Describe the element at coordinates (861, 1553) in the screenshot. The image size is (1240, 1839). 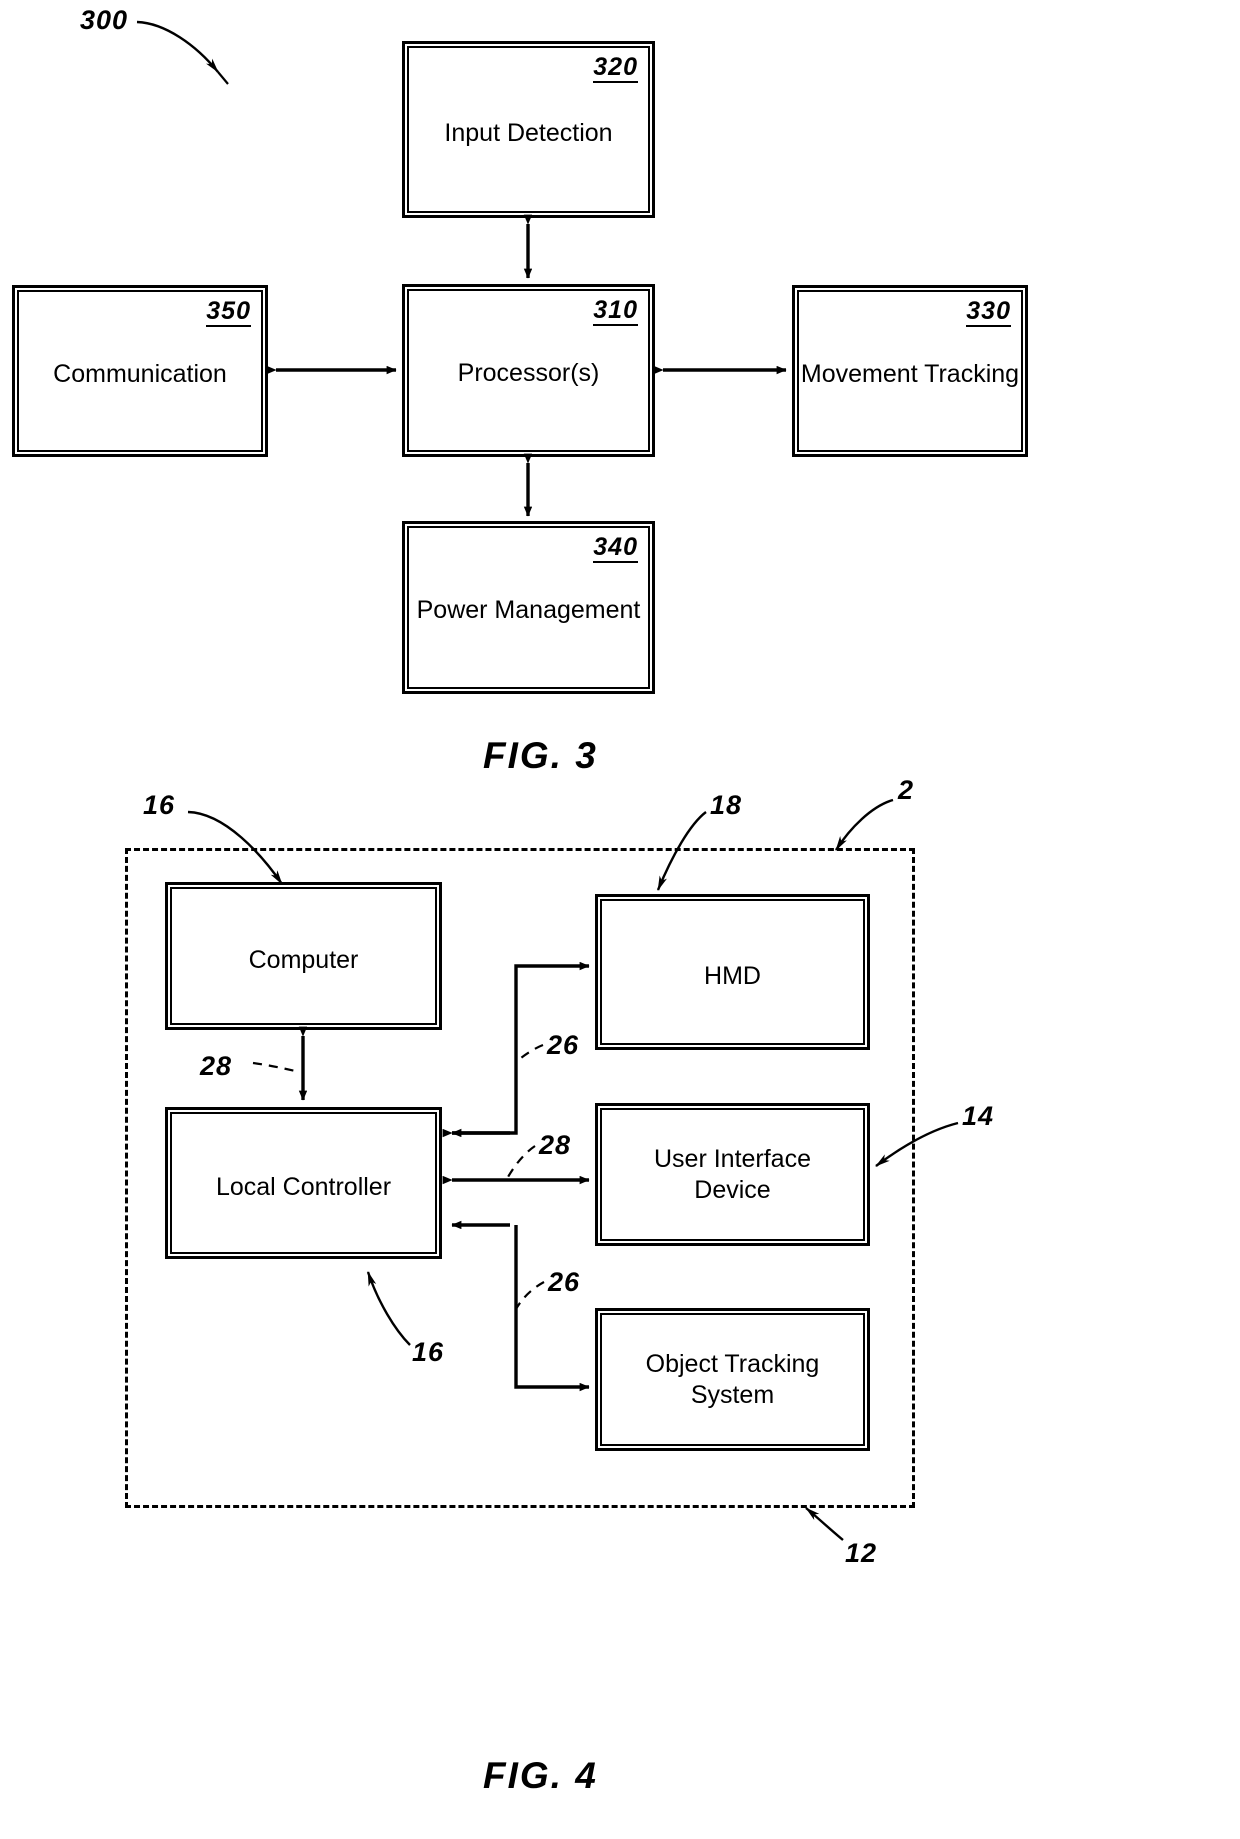
I see `ref-numeral-12-boundary: 12` at that location.